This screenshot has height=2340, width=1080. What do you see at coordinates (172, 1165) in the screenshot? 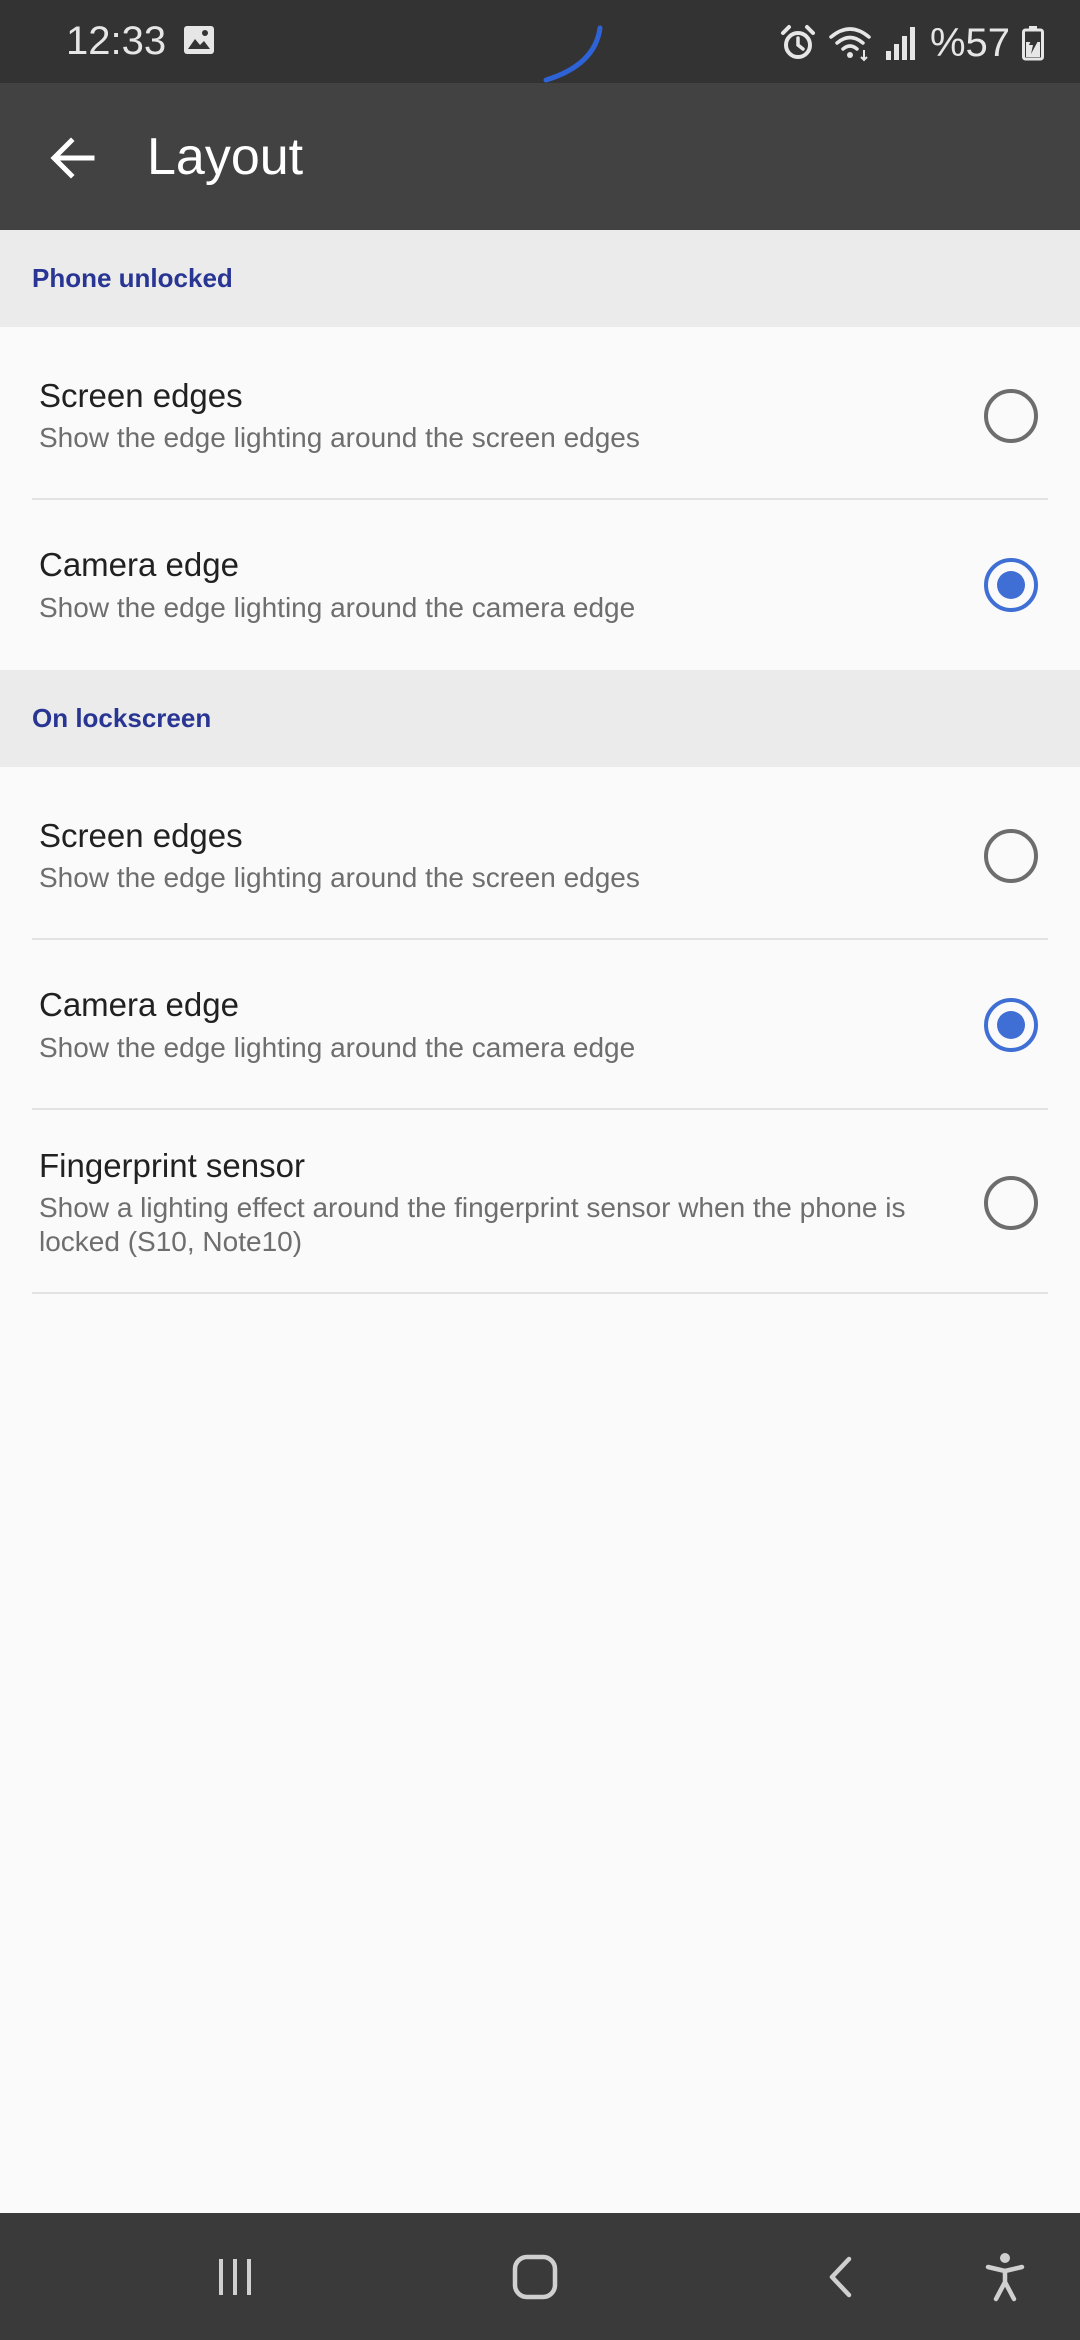
I see `option-title: Fingerprint sensor` at bounding box center [172, 1165].